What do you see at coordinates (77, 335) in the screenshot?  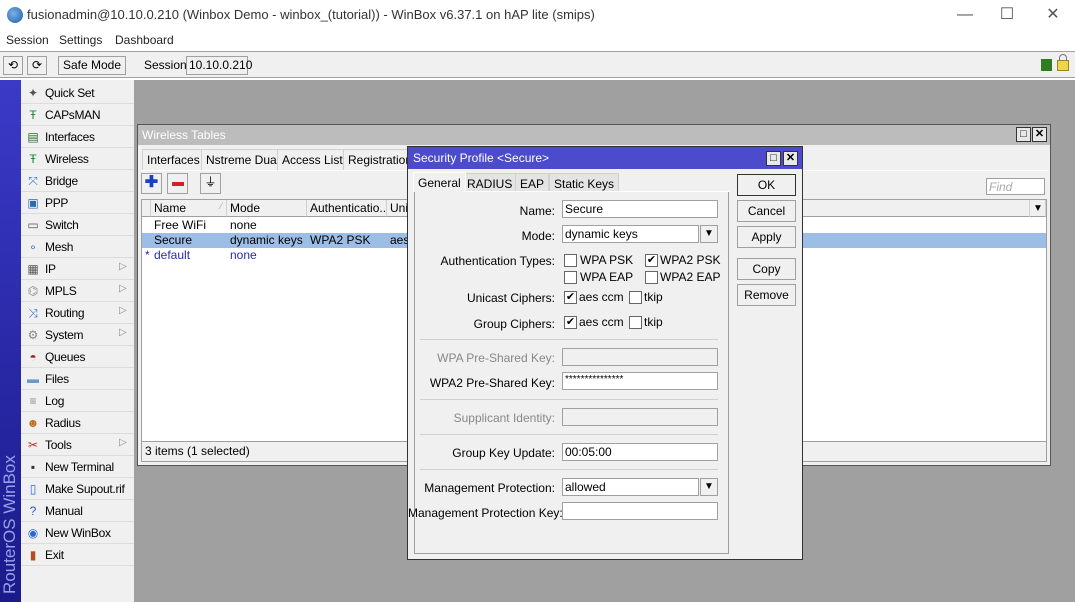 I see `sidebar-item-system: ⚙ System ▷` at bounding box center [77, 335].